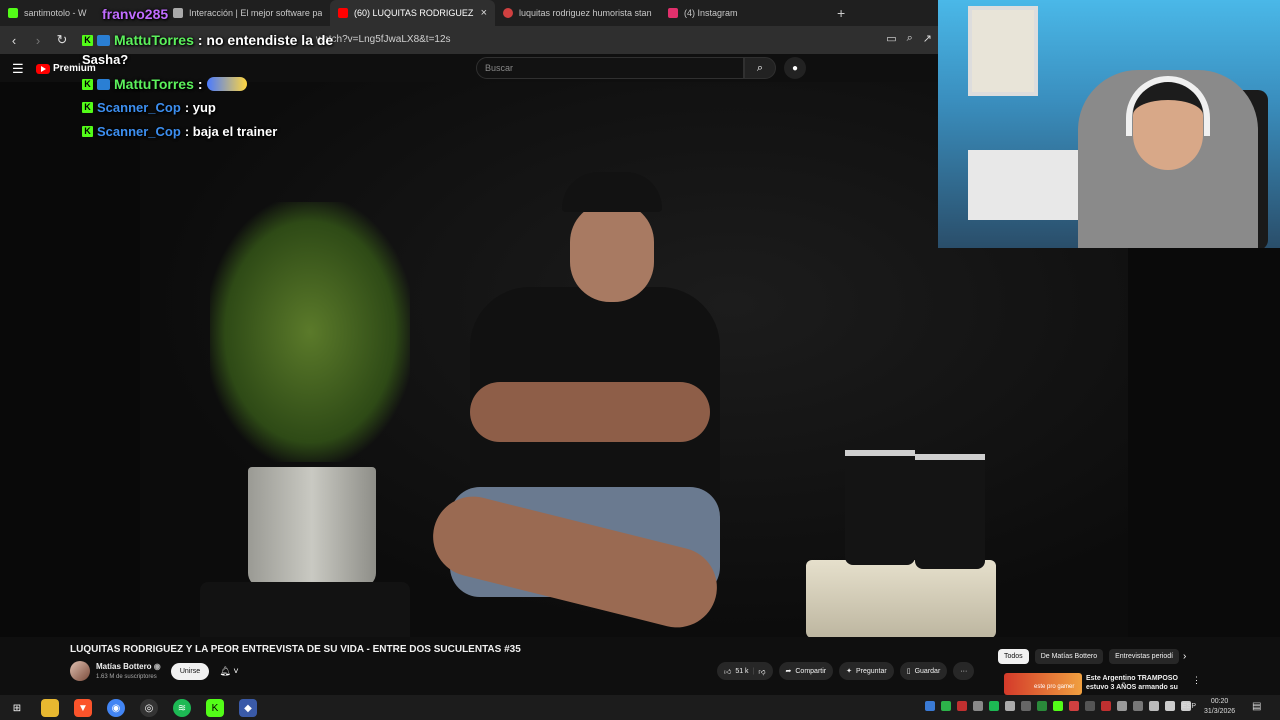  Describe the element at coordinates (761, 671) in the screenshot. I see `thumbs-down-icon: 👎︎` at that location.